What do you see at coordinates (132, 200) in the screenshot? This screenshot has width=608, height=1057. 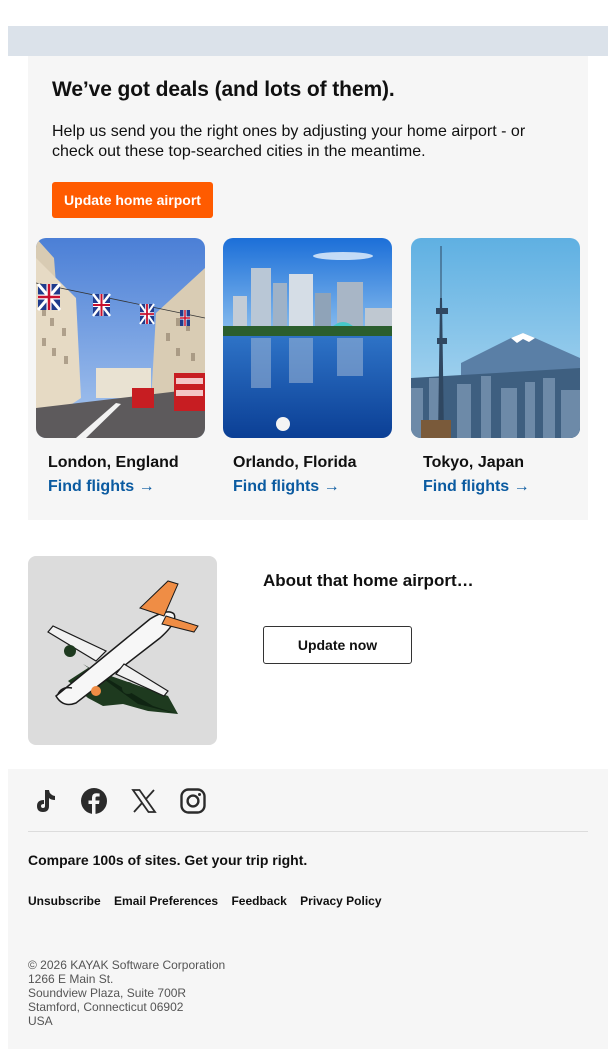 I see `update-home-airport-button: Update home airport` at bounding box center [132, 200].